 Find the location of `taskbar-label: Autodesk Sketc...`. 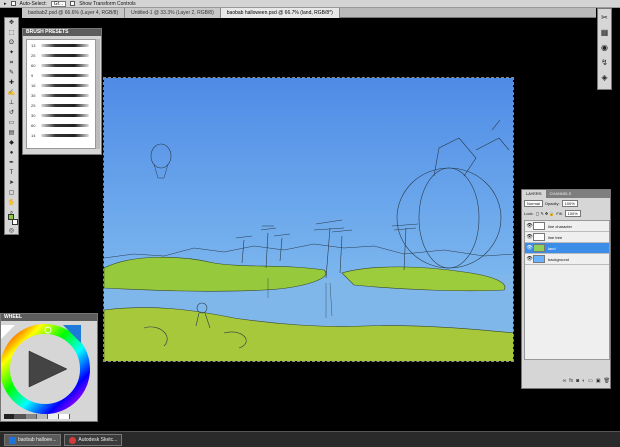

taskbar-label: Autodesk Sketc... is located at coordinates (98, 440).